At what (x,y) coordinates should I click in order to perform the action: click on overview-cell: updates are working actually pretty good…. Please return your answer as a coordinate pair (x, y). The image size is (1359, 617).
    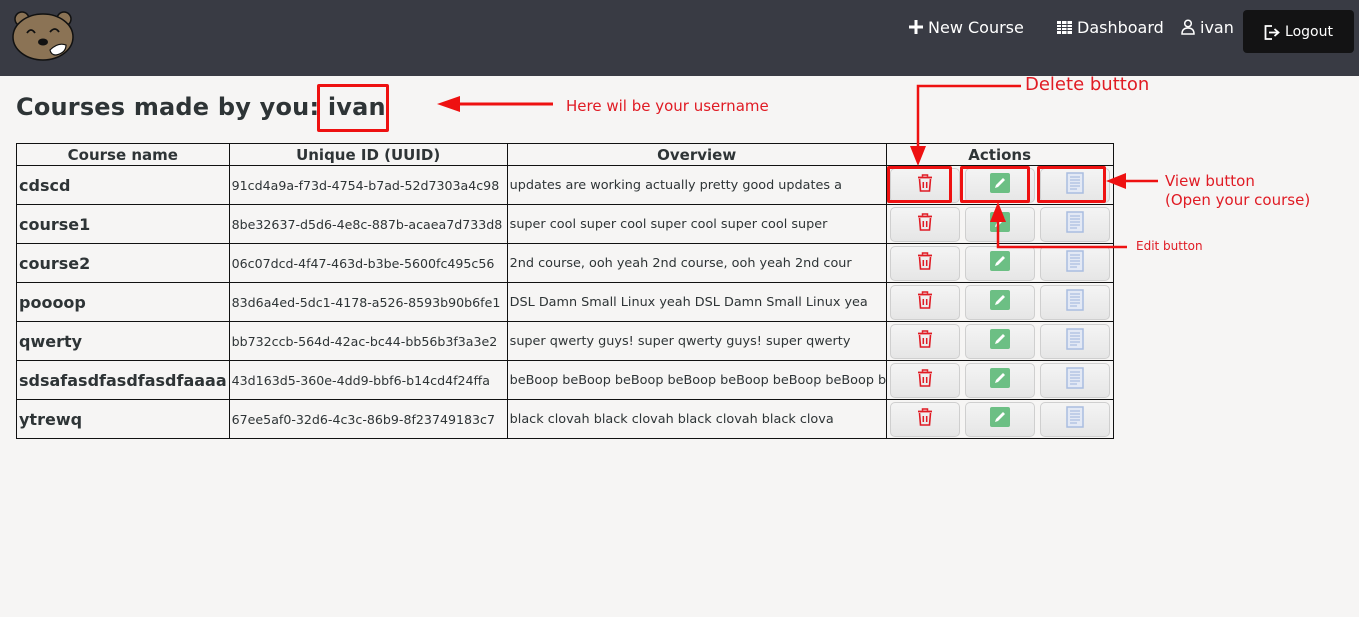
    Looking at the image, I should click on (696, 185).